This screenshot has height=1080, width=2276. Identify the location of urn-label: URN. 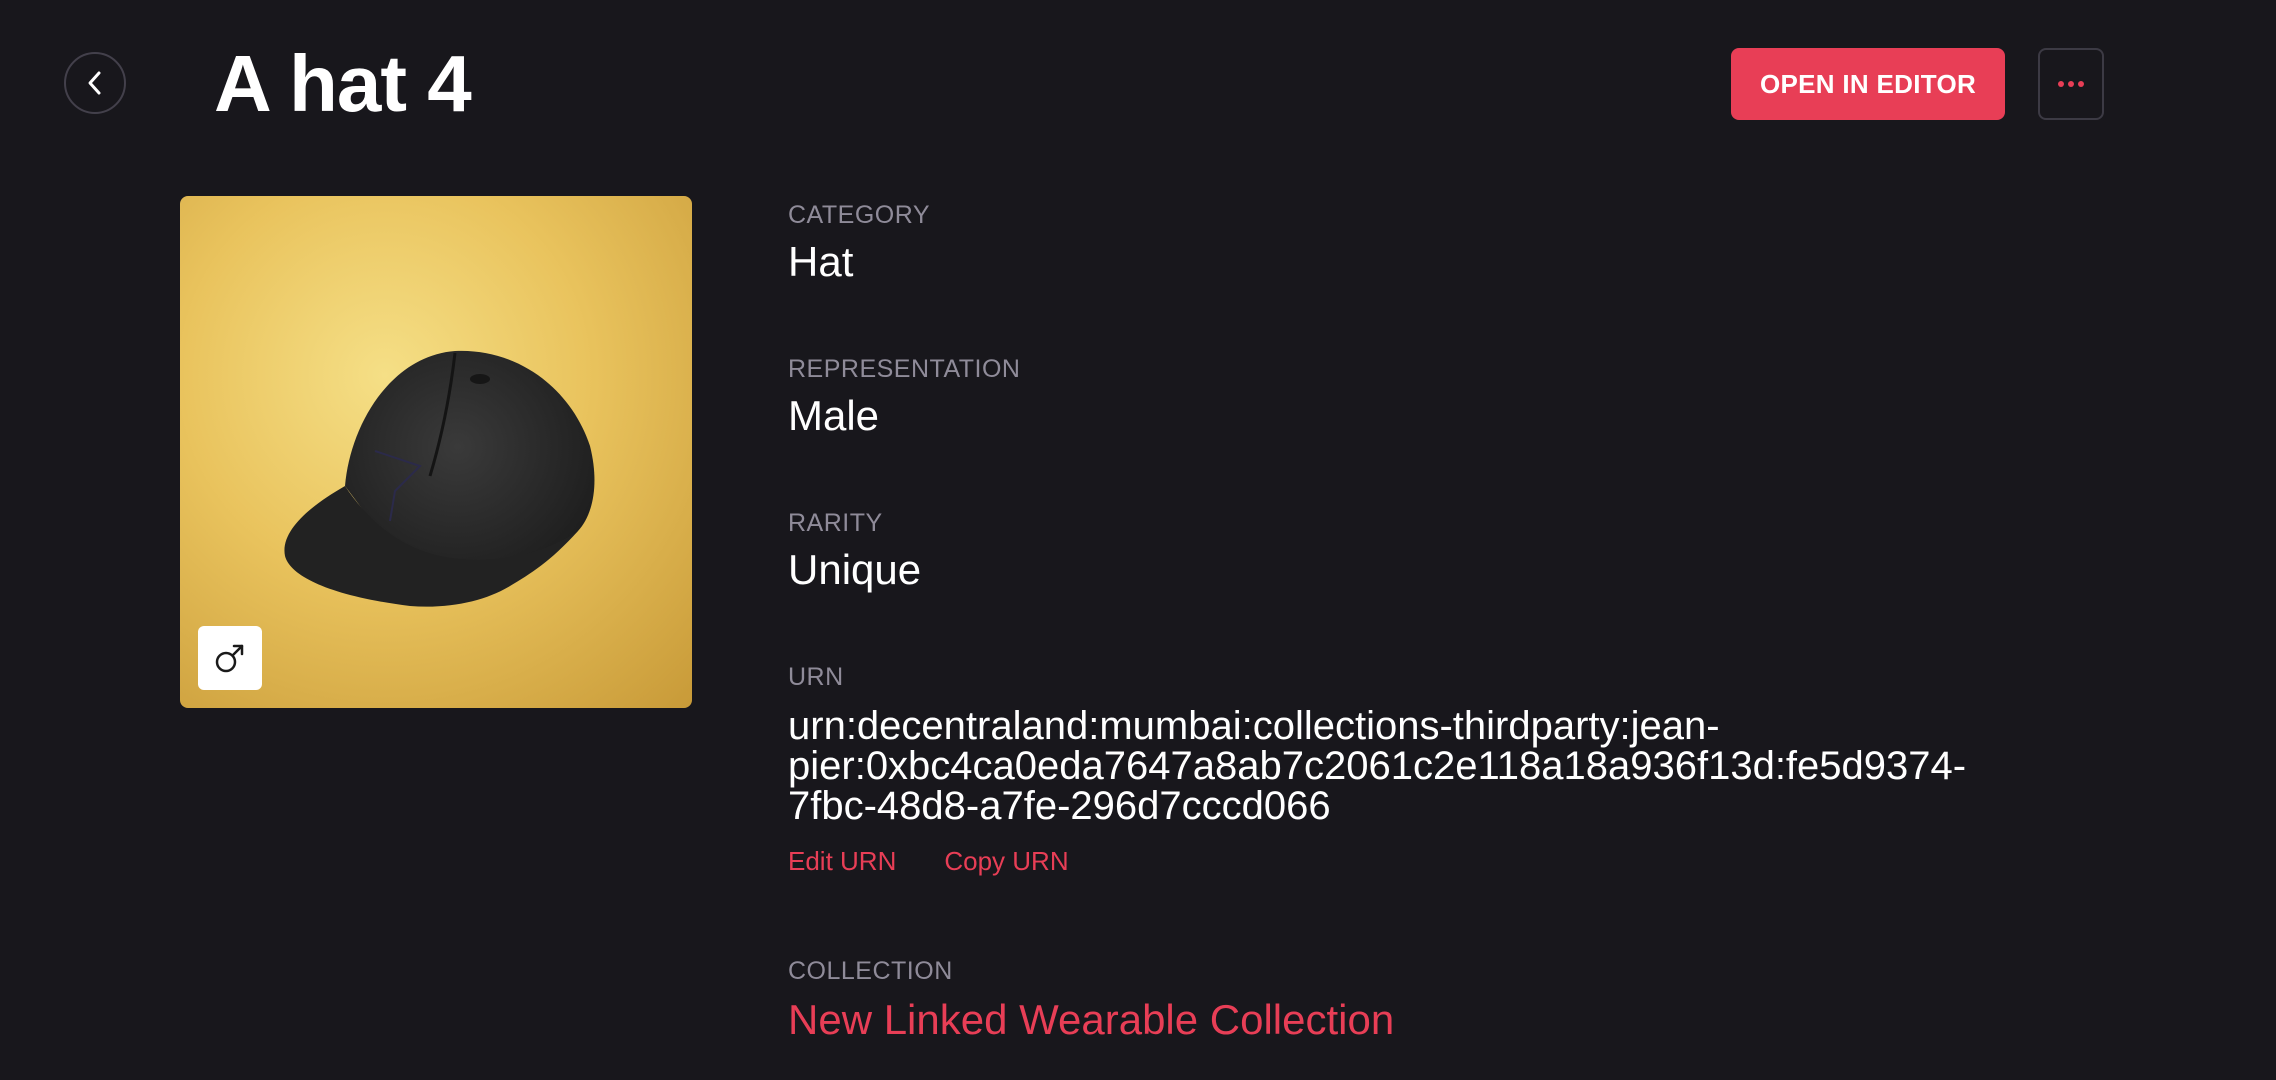
(816, 677).